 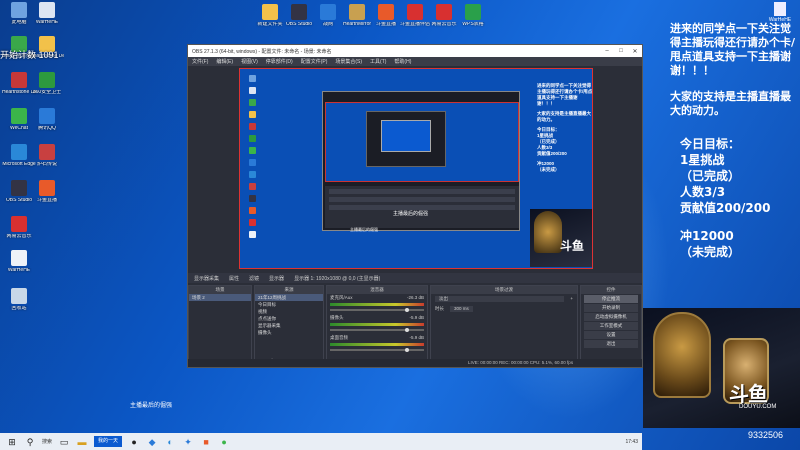 What do you see at coordinates (725, 208) in the screenshot?
I see `goal-3: 贡献值200/200` at bounding box center [725, 208].